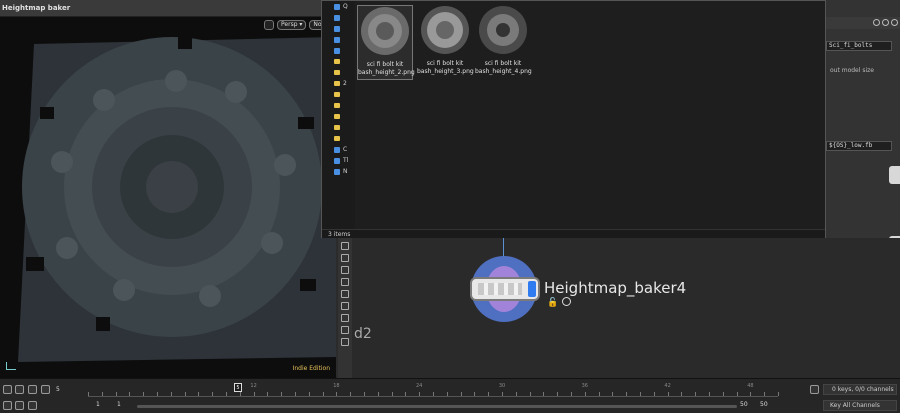 The height and width of the screenshot is (413, 900). I want to click on box-tool-icon, so click(345, 270).